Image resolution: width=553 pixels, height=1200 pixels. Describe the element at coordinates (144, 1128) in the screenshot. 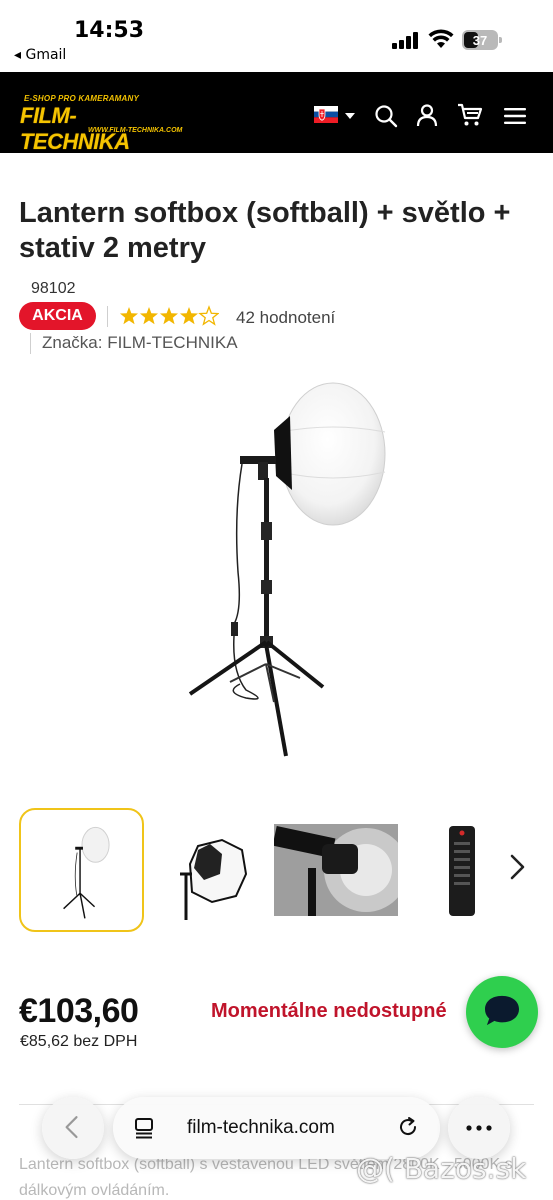

I see `tabs-icon` at that location.